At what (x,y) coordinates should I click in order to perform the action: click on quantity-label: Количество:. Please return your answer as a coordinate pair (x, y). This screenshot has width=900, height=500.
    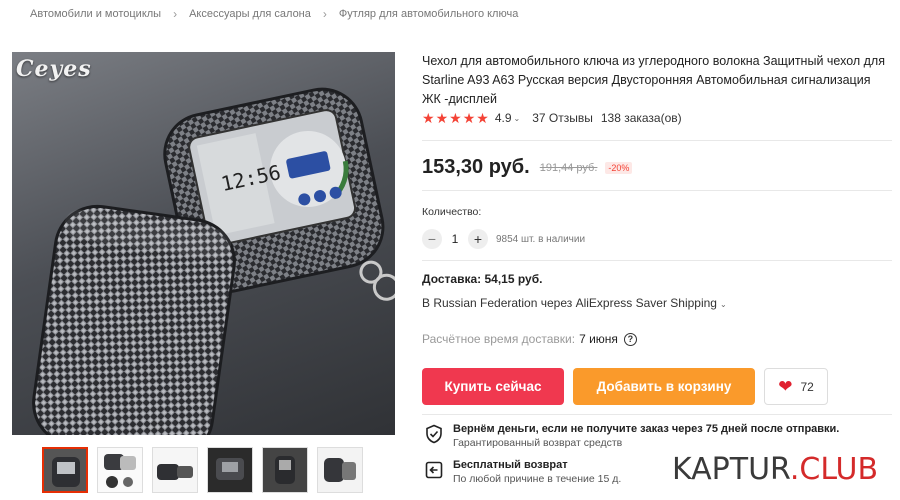
    Looking at the image, I should click on (452, 212).